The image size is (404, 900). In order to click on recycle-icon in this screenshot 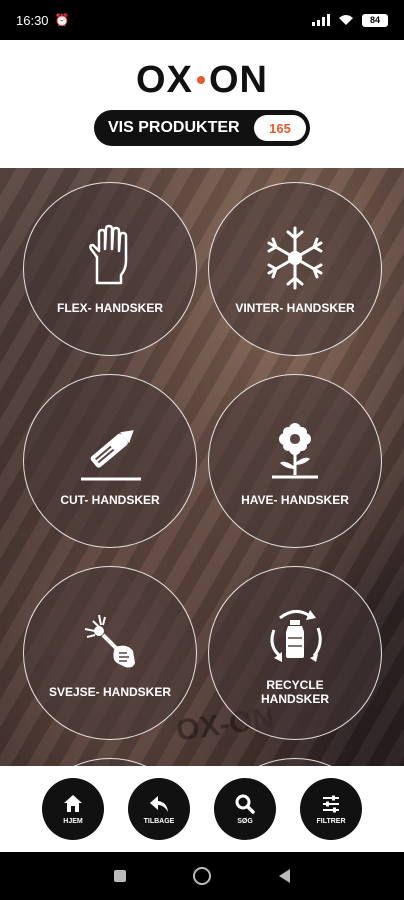, I will do `click(296, 636)`.